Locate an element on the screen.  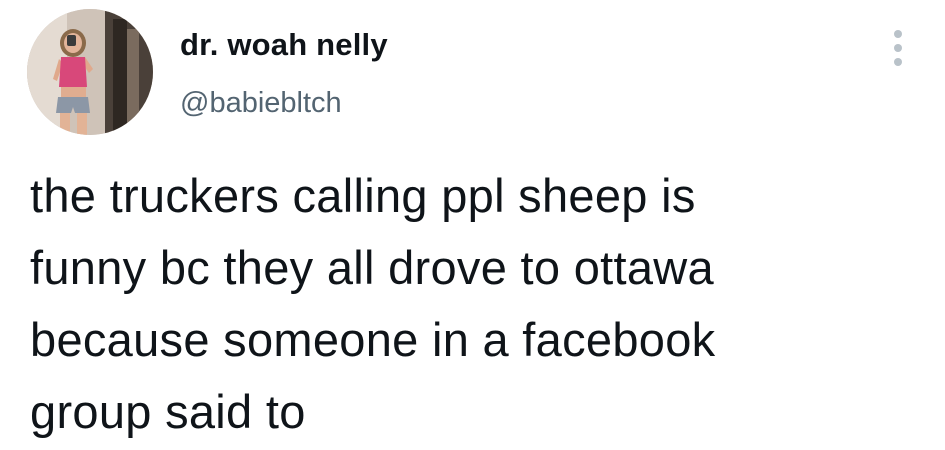
display-name: dr. woah nelly is located at coordinates (284, 45).